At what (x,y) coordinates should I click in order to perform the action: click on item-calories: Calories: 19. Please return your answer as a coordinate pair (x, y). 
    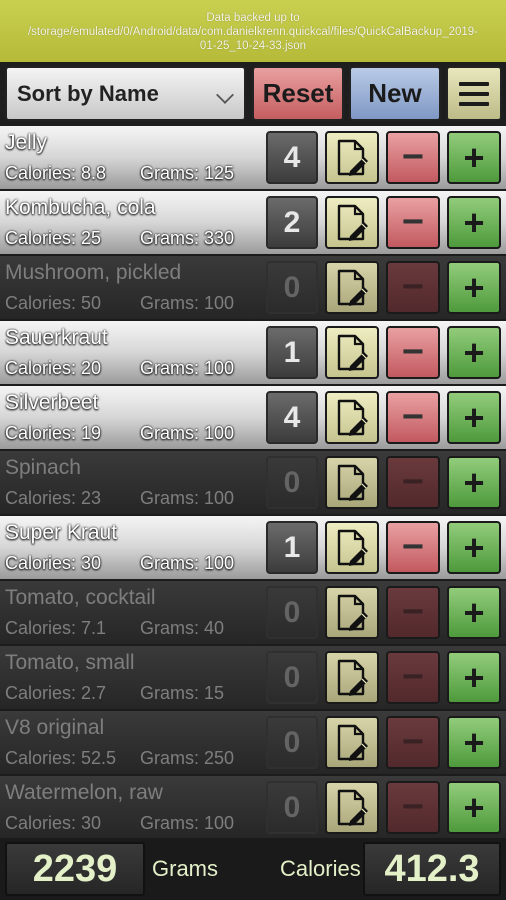
    Looking at the image, I should click on (53, 433).